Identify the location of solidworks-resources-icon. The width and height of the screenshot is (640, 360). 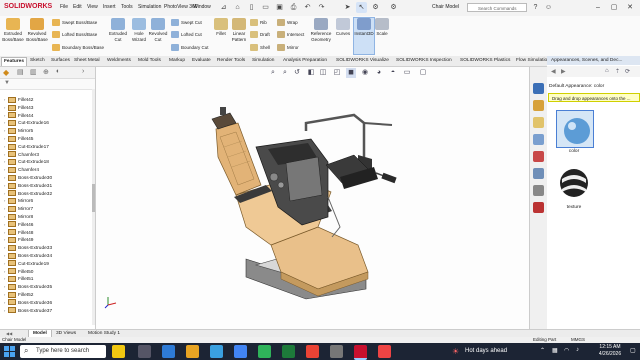
(538, 88).